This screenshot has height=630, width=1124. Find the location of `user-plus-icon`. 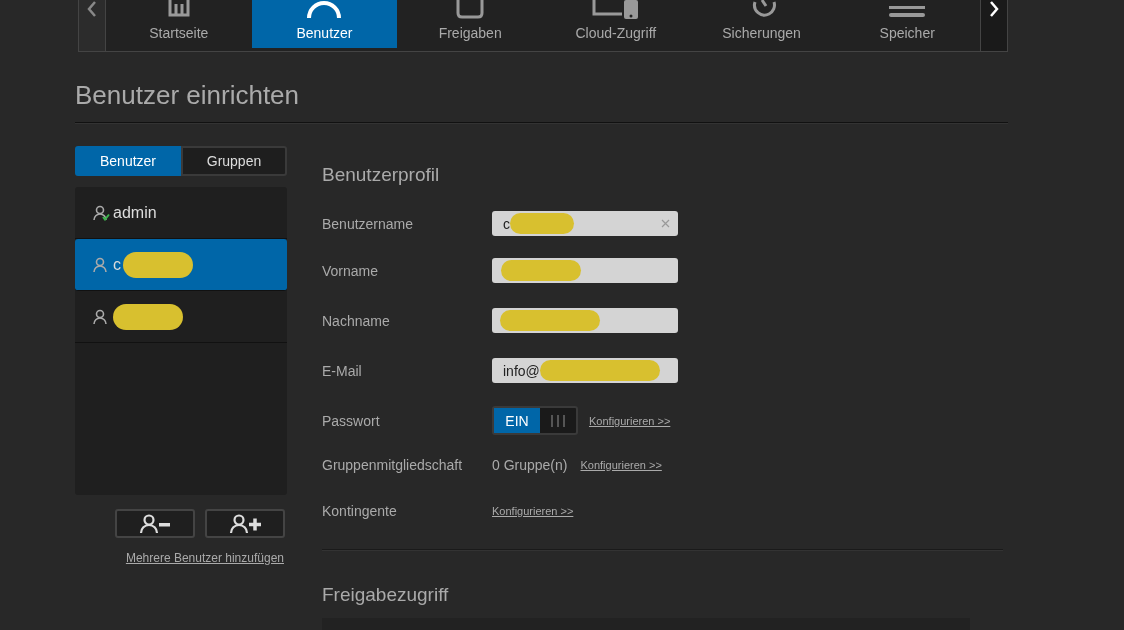

user-plus-icon is located at coordinates (245, 523).